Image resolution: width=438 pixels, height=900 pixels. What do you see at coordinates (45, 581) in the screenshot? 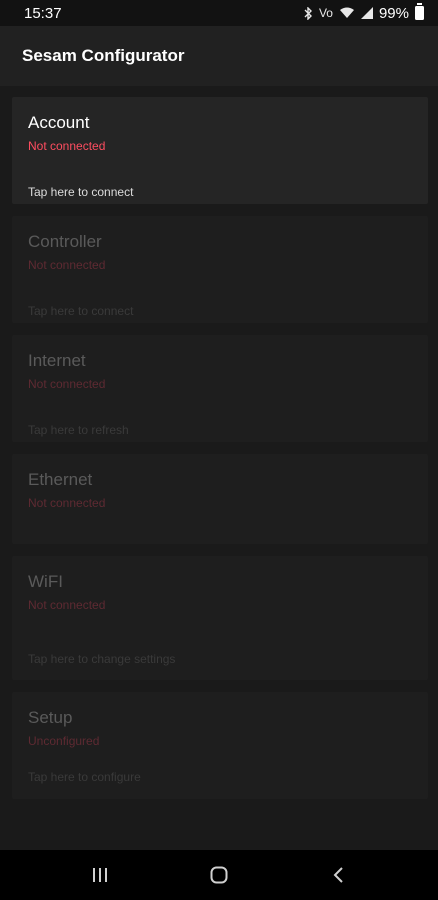
I see `card-title: WiFI` at bounding box center [45, 581].